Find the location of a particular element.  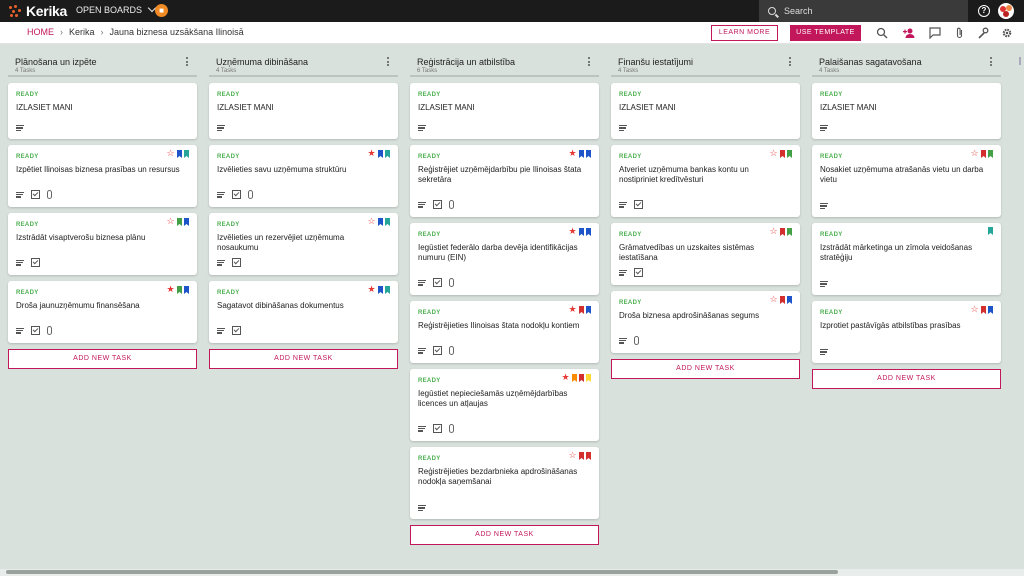

avatar is located at coordinates (1006, 11).